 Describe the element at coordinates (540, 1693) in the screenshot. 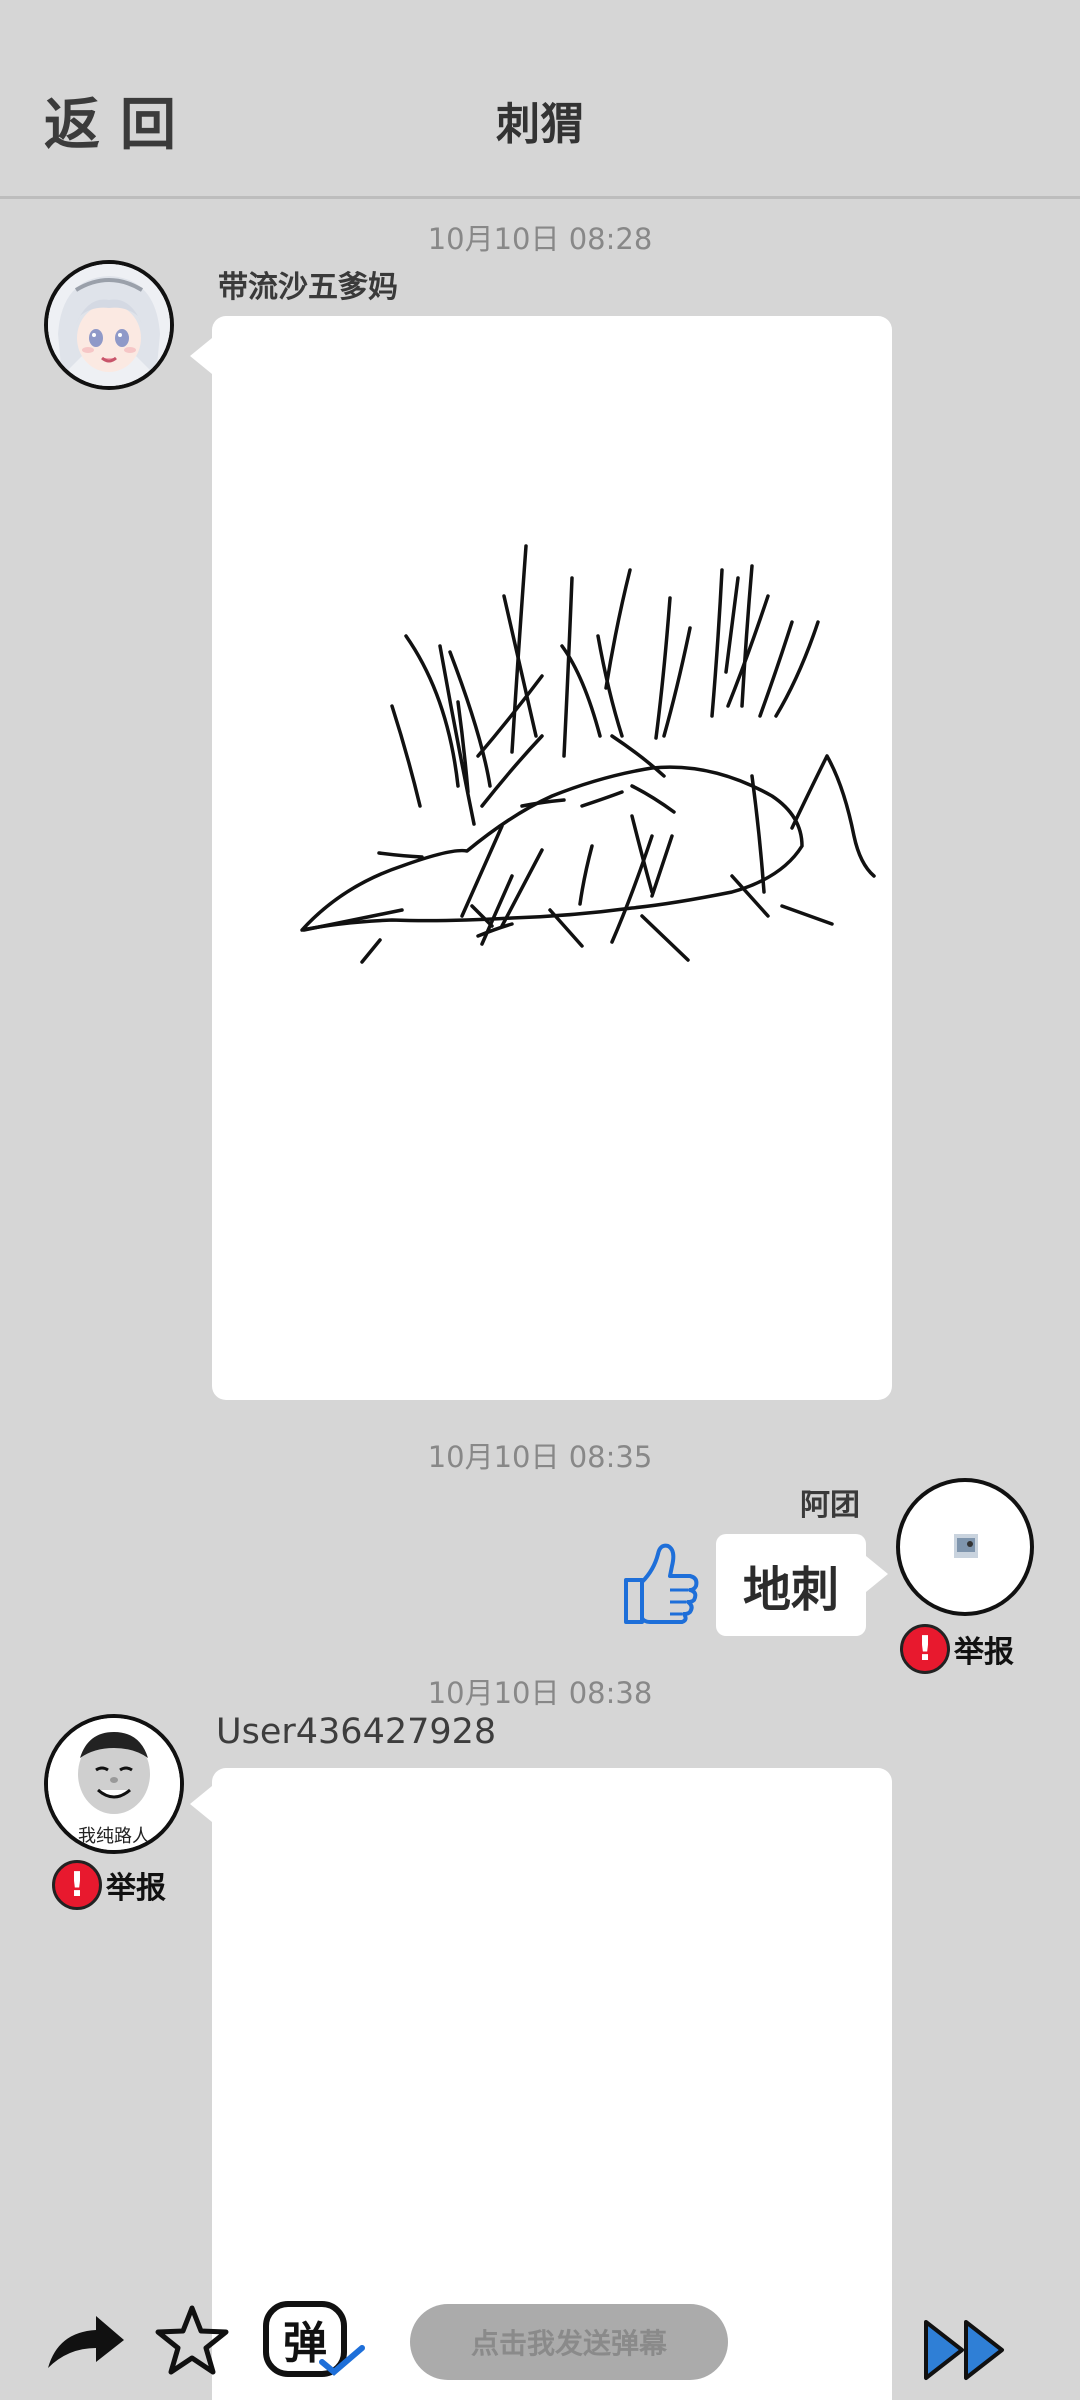

I see `message-timestamp: 10月10日 08:38` at that location.